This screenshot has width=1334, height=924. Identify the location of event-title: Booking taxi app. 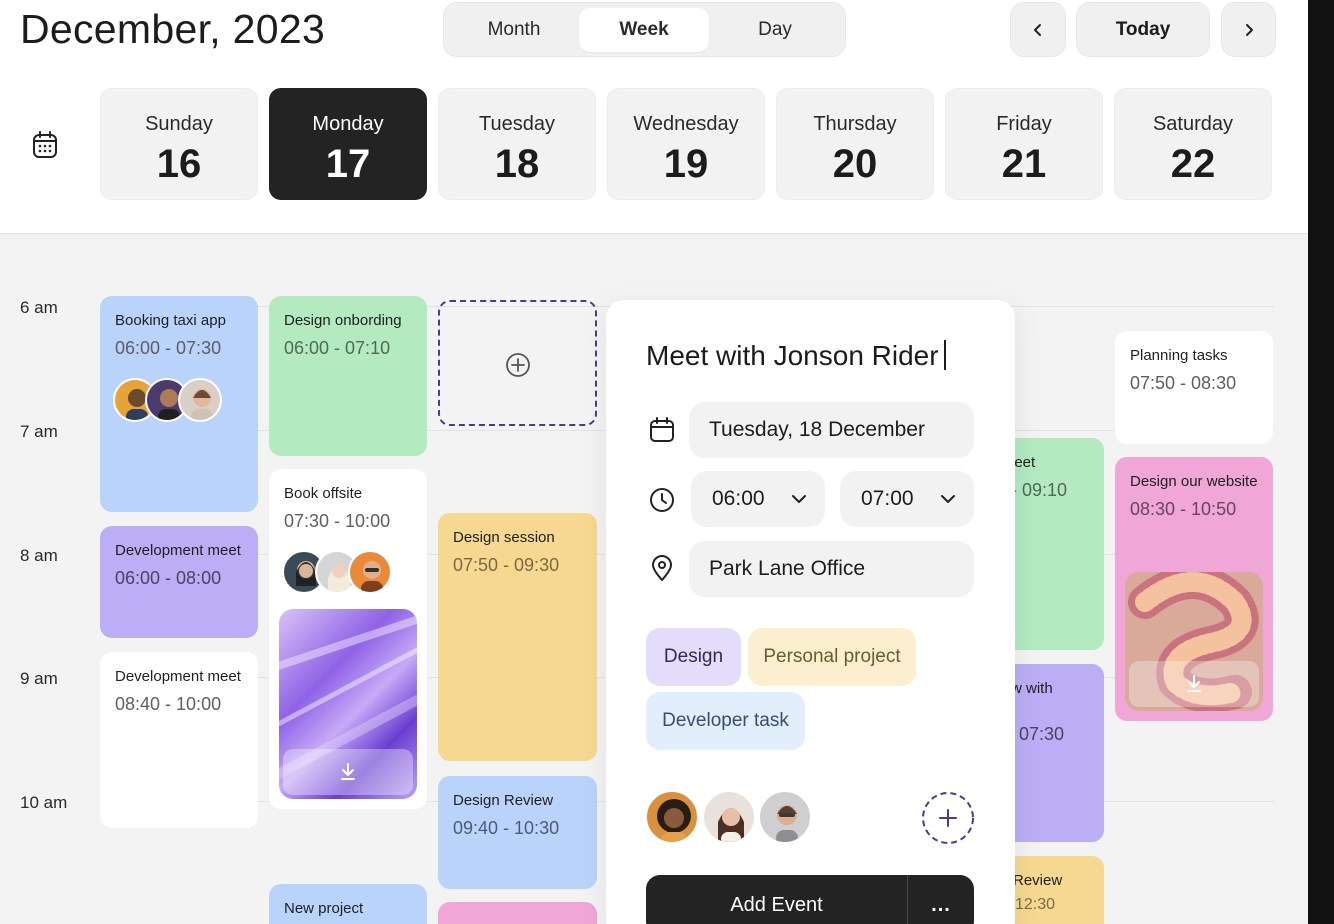
(170, 320).